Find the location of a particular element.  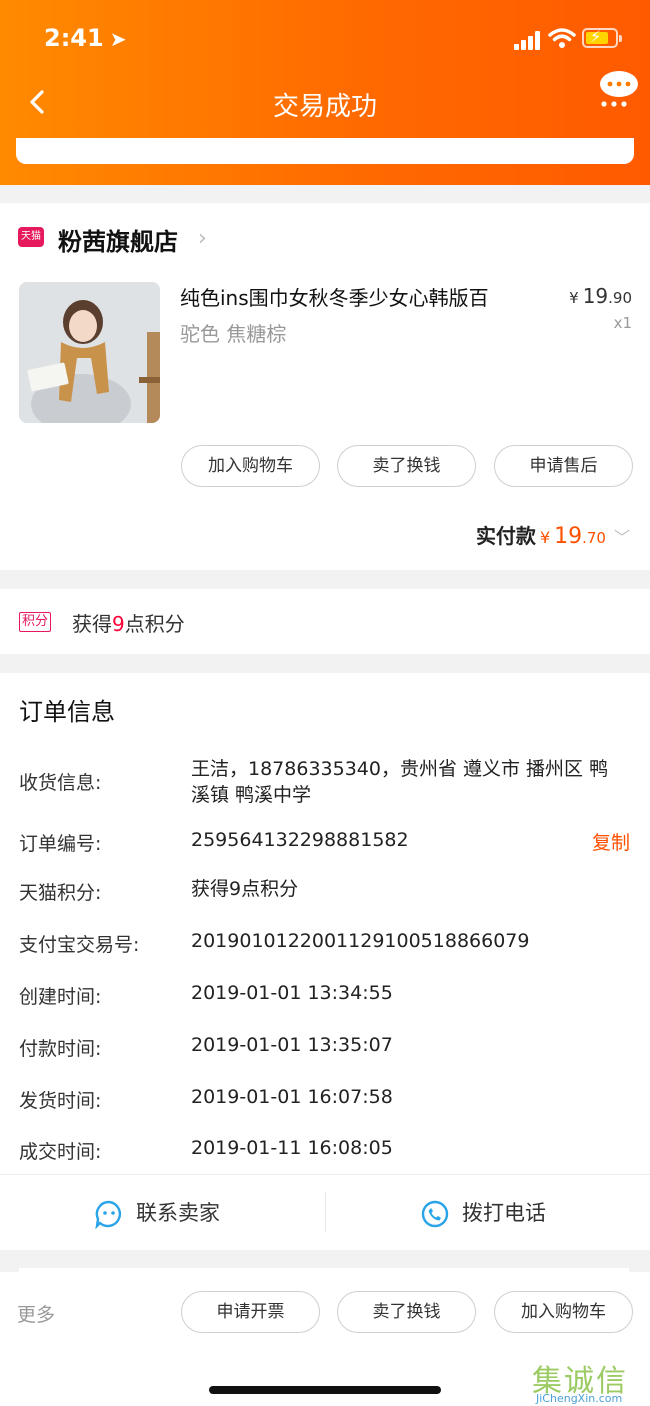

points-text: 获得9点积分 is located at coordinates (128, 624).